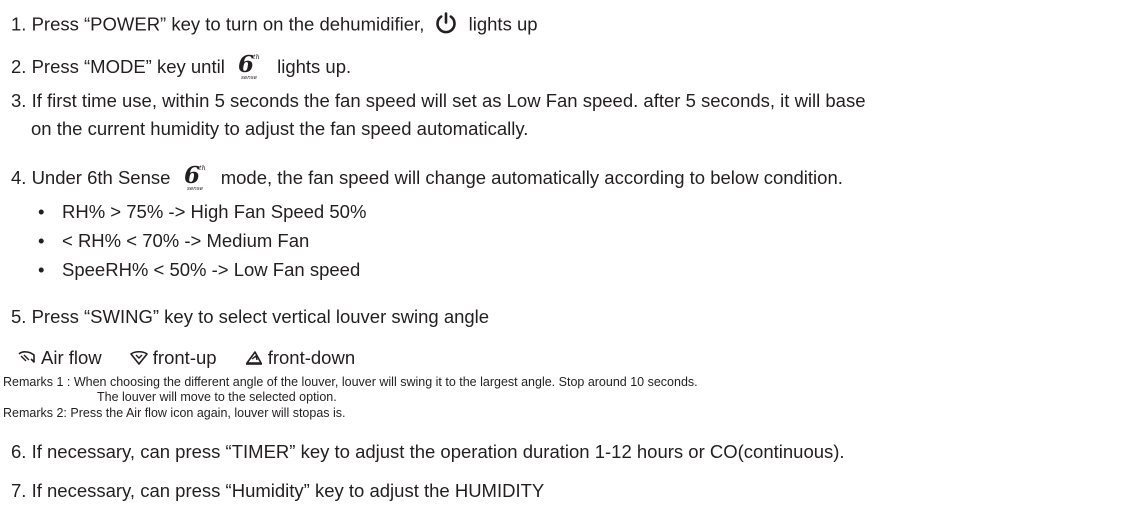  I want to click on step-2-suffix: lights up., so click(314, 66).